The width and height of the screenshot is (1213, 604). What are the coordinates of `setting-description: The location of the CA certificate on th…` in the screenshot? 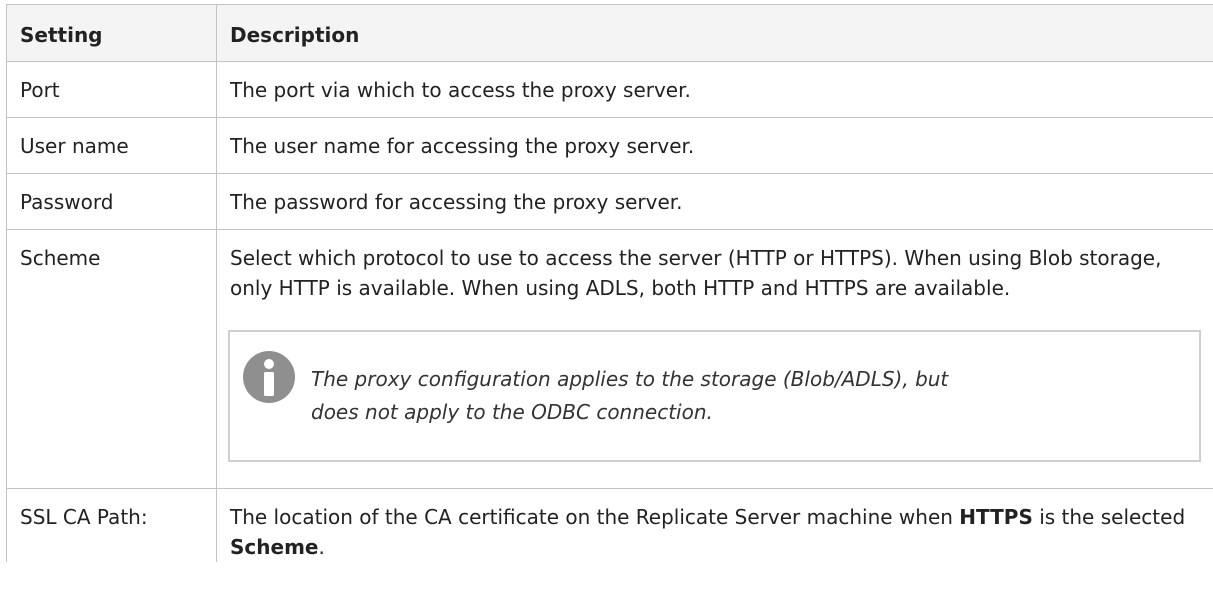 It's located at (714, 525).